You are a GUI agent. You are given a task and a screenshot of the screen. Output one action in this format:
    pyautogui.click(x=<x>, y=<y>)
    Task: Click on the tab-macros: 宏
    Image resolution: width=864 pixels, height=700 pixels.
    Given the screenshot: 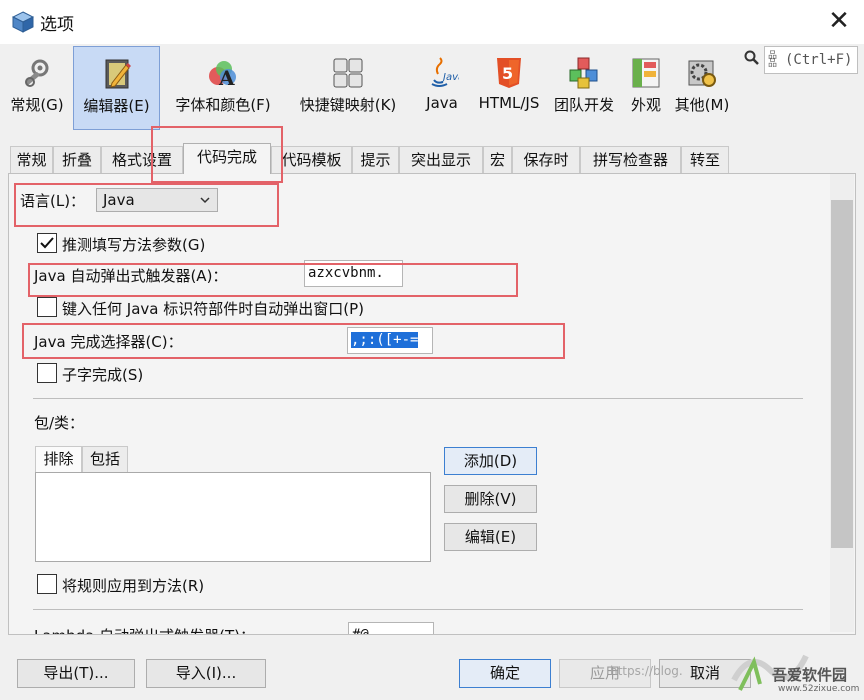 What is the action you would take?
    pyautogui.click(x=497, y=160)
    